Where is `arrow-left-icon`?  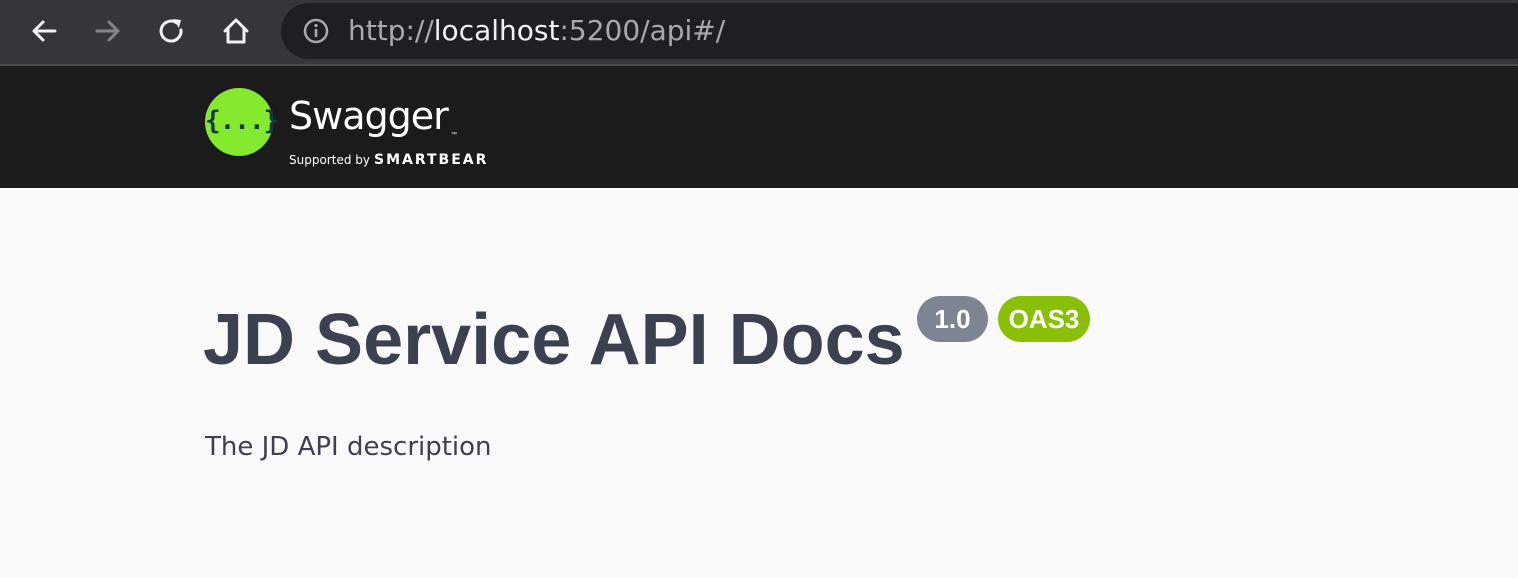 arrow-left-icon is located at coordinates (44, 31).